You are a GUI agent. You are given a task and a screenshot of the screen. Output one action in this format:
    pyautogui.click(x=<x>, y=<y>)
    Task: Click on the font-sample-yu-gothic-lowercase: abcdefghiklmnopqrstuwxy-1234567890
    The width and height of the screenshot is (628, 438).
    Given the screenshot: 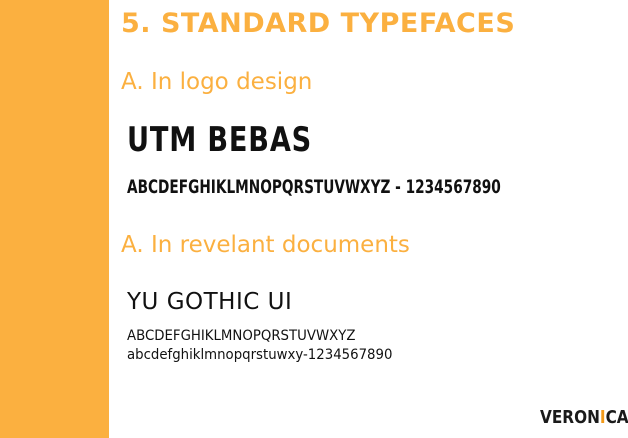 What is the action you would take?
    pyautogui.click(x=260, y=355)
    